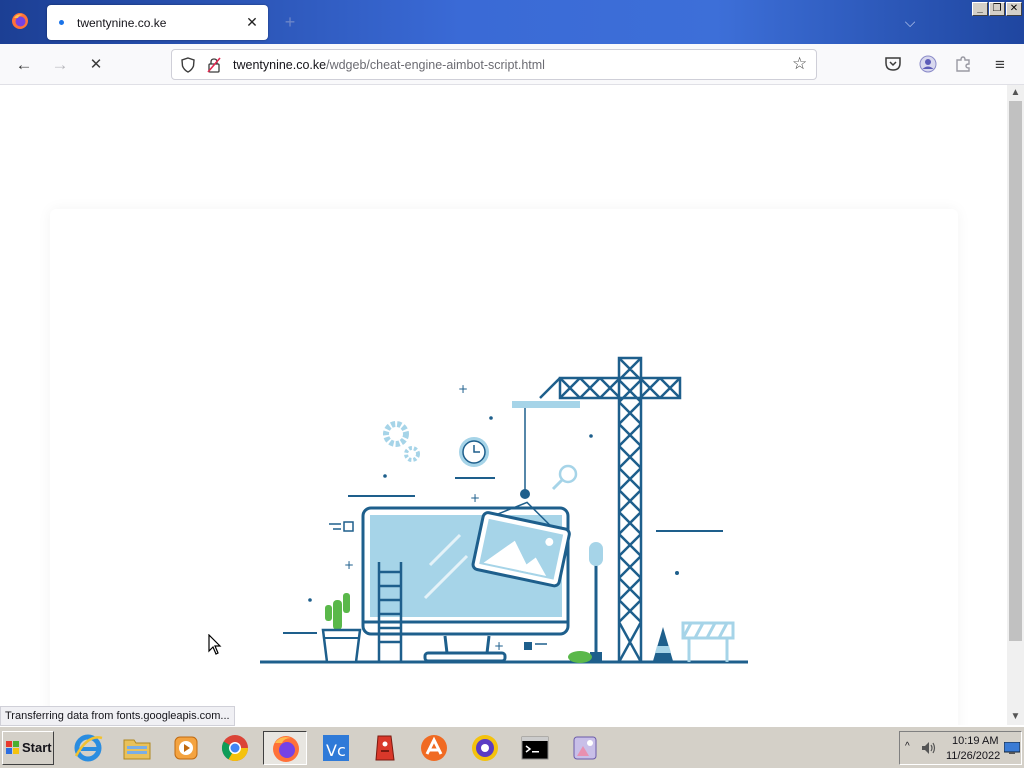 The width and height of the screenshot is (1024, 768). I want to click on taskbar-vscode: Vc, so click(336, 748).